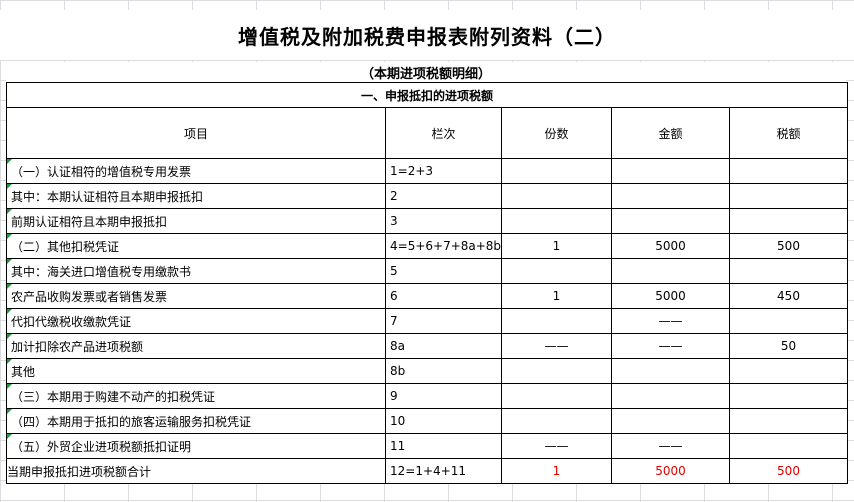  What do you see at coordinates (443, 196) in the screenshot?
I see `row-column: 2` at bounding box center [443, 196].